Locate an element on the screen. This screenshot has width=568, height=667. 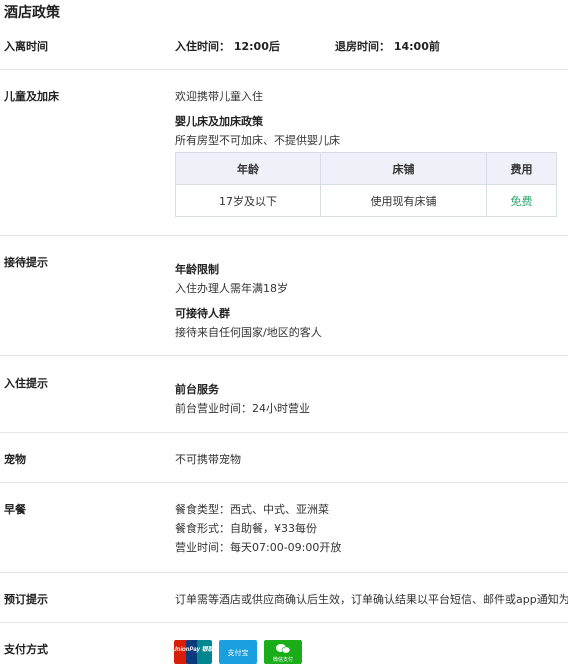
breakfast-form: 餐食形式：自助餐，¥33每份 is located at coordinates (246, 528).